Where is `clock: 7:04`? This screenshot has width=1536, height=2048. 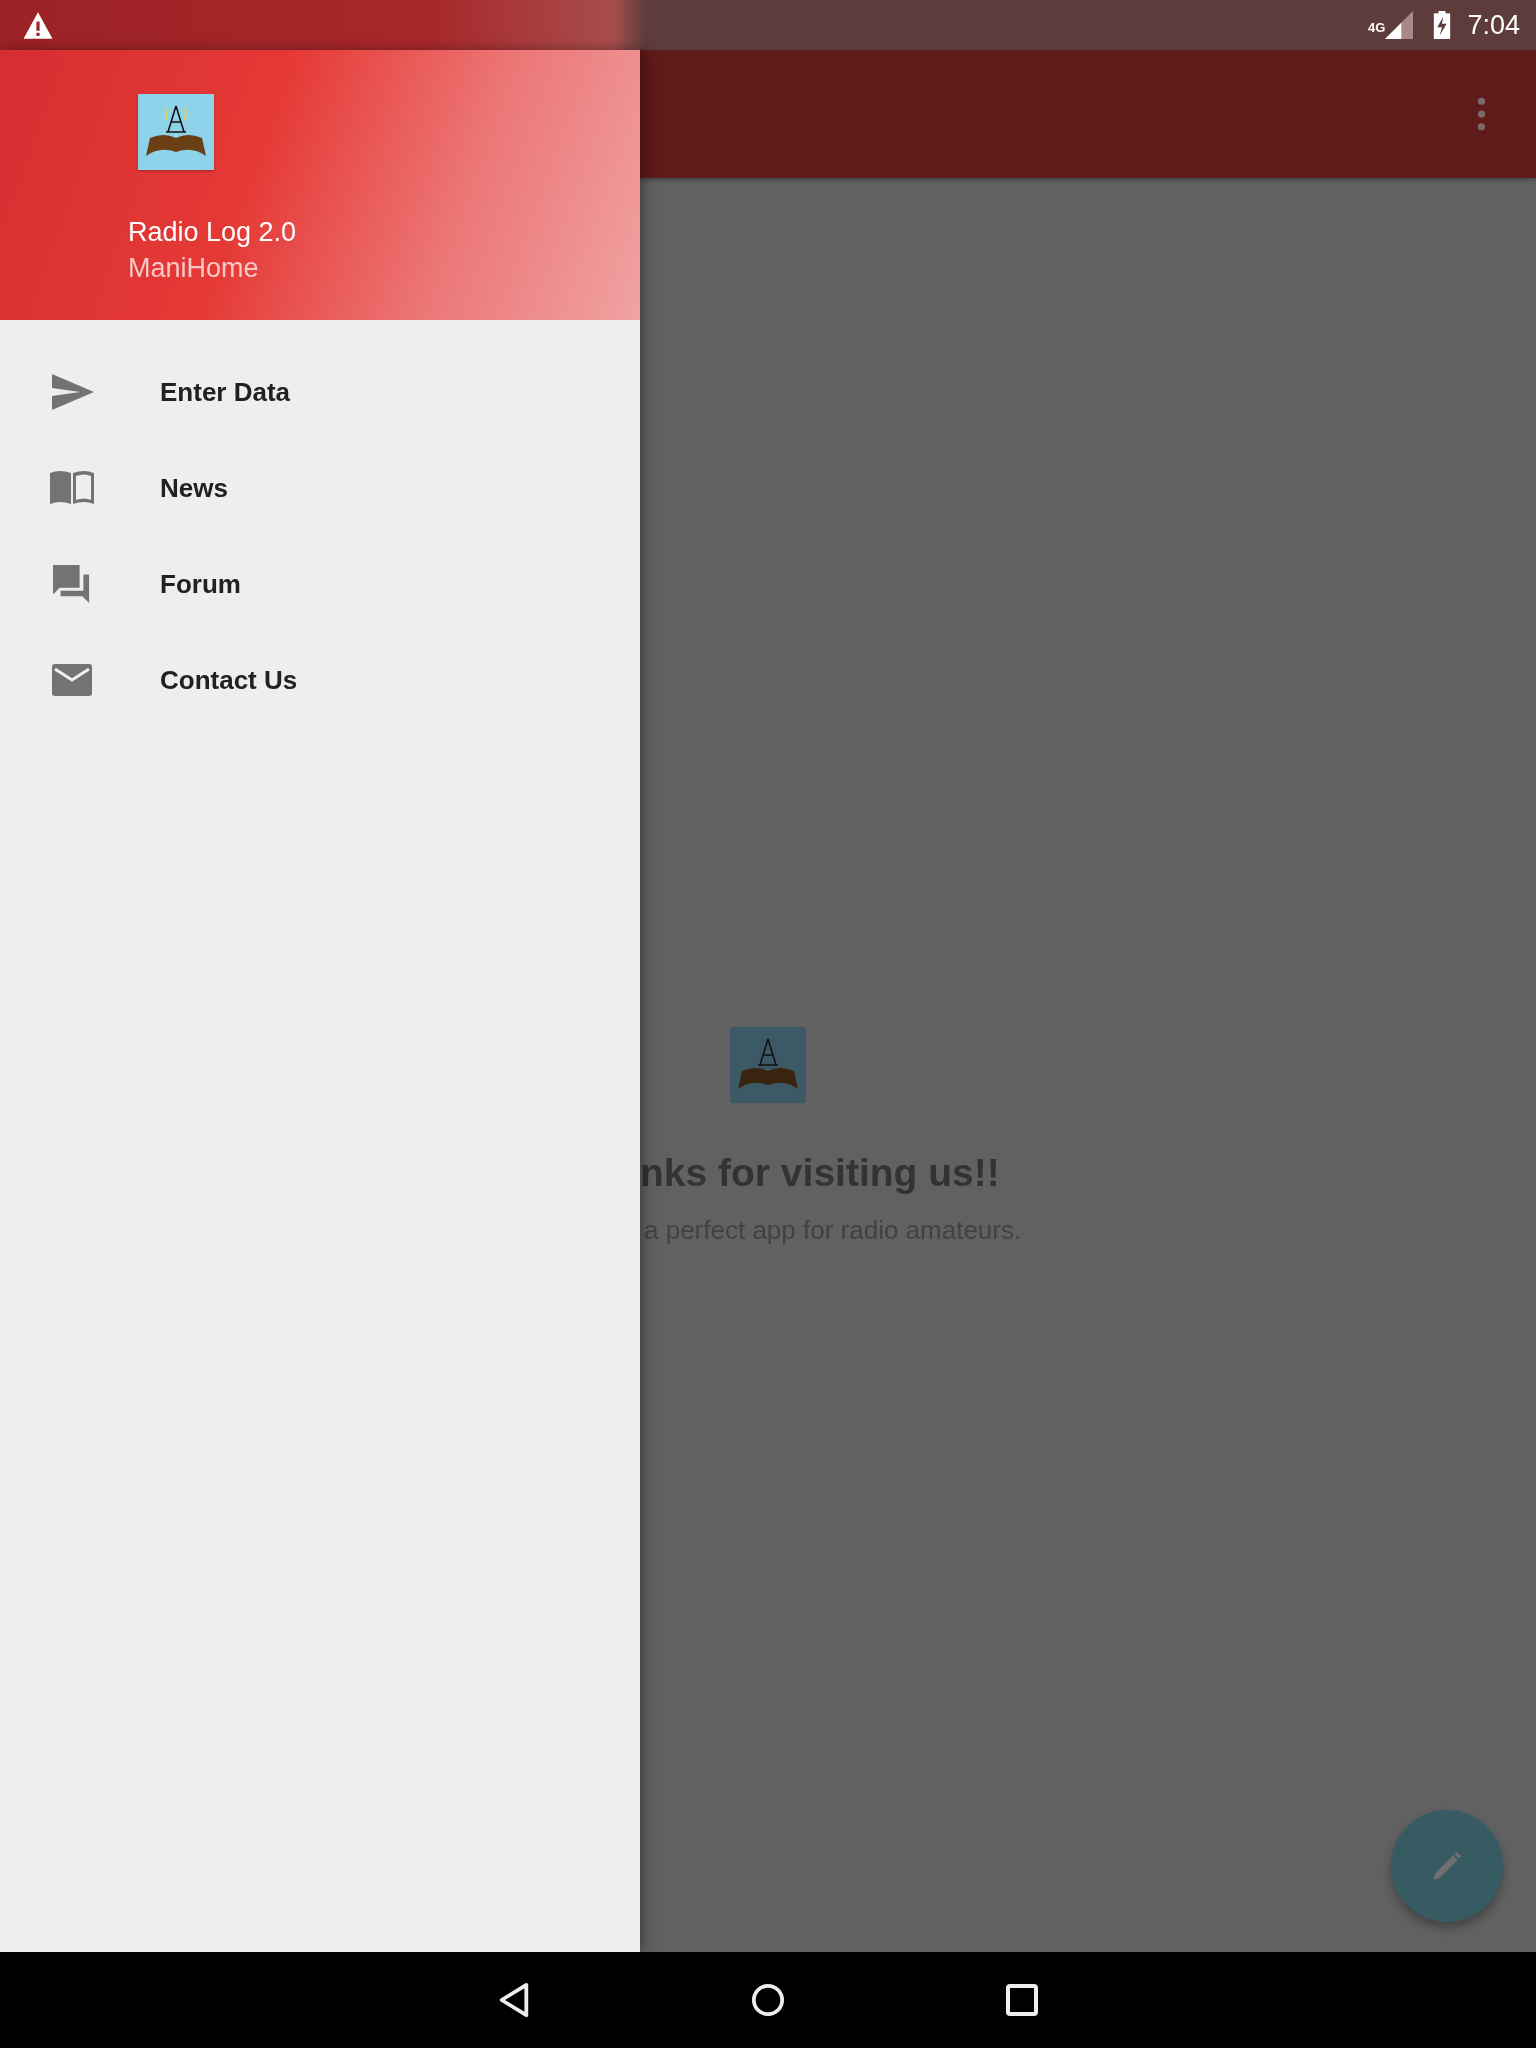
clock: 7:04 is located at coordinates (1493, 25).